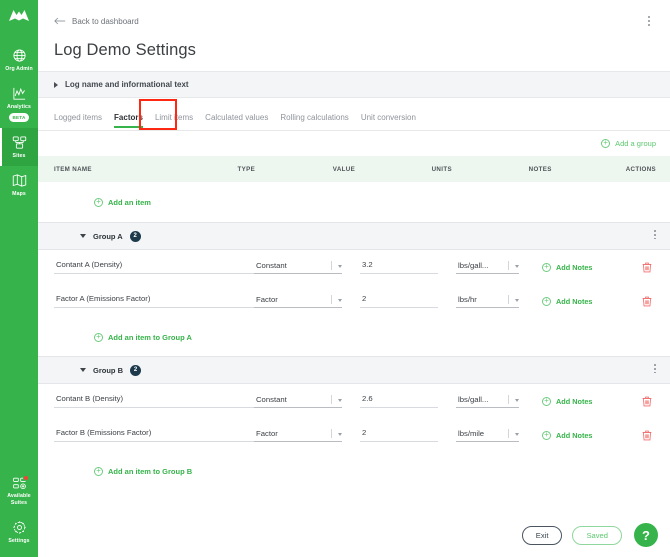  I want to click on units-select: lbs/mile, so click(487, 435).